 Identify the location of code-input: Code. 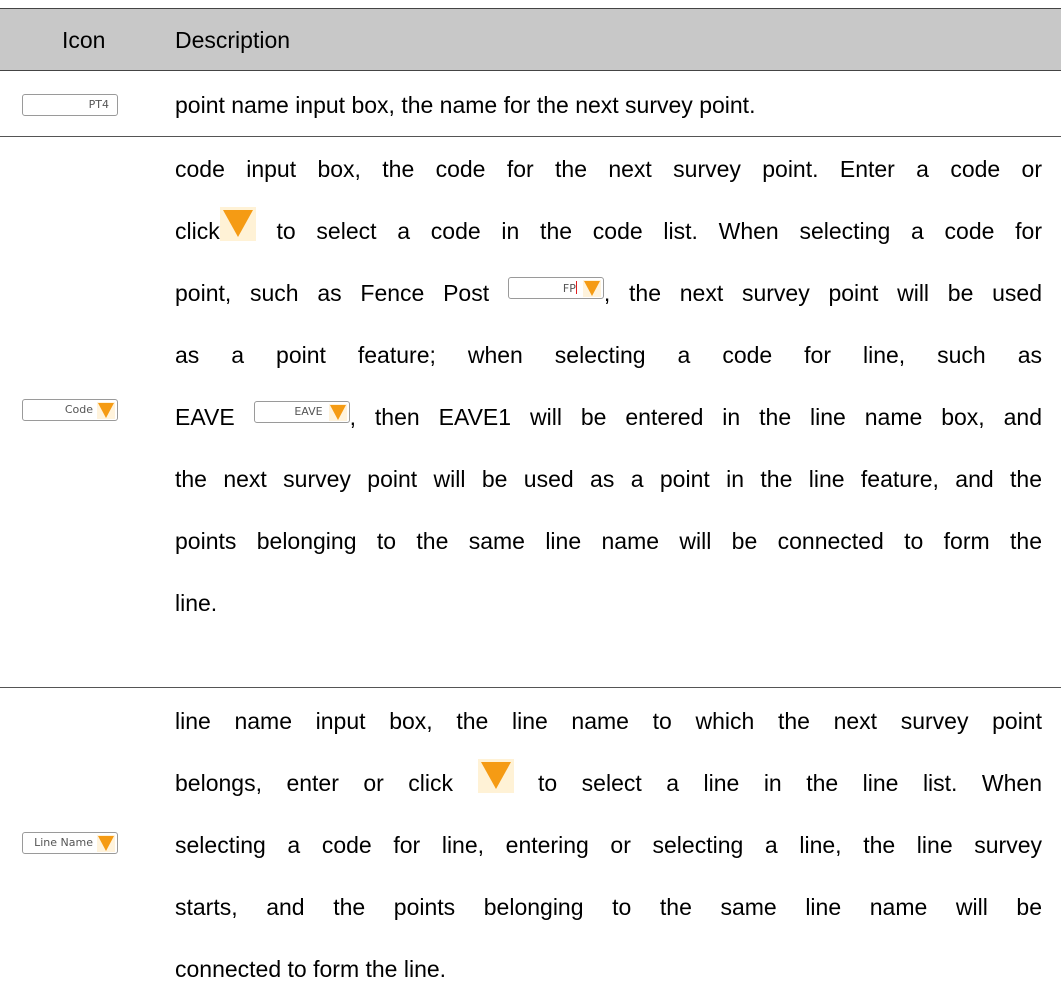
(70, 410).